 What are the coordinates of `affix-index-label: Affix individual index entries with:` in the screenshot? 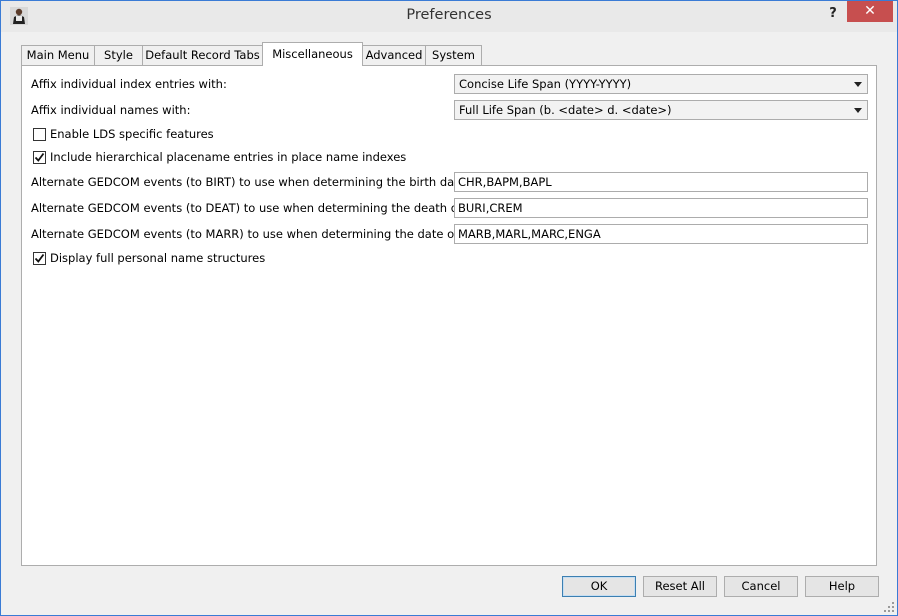 It's located at (129, 84).